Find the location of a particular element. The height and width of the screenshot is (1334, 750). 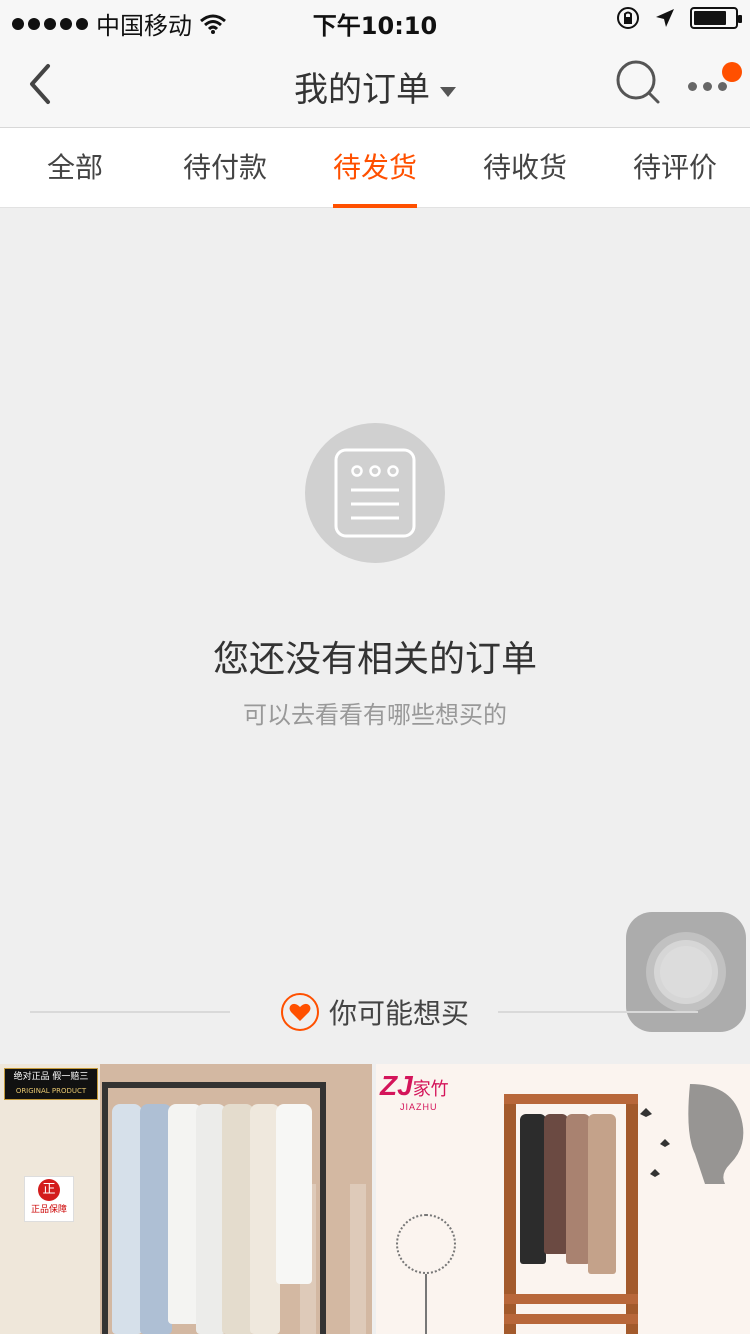

more-dots-icon is located at coordinates (707, 86).